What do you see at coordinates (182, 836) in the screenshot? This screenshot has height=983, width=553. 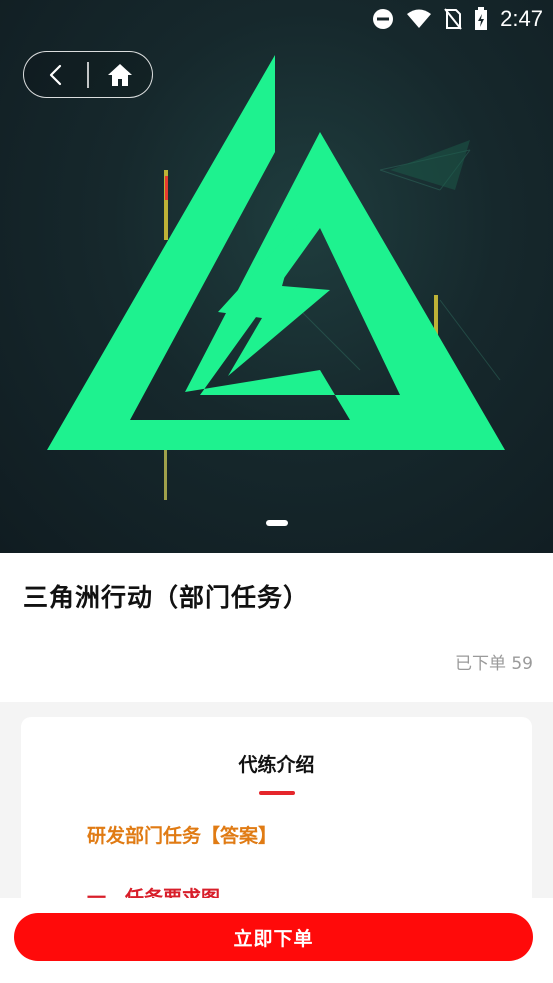 I see `intro-heading: 研发部门任务【答案】` at bounding box center [182, 836].